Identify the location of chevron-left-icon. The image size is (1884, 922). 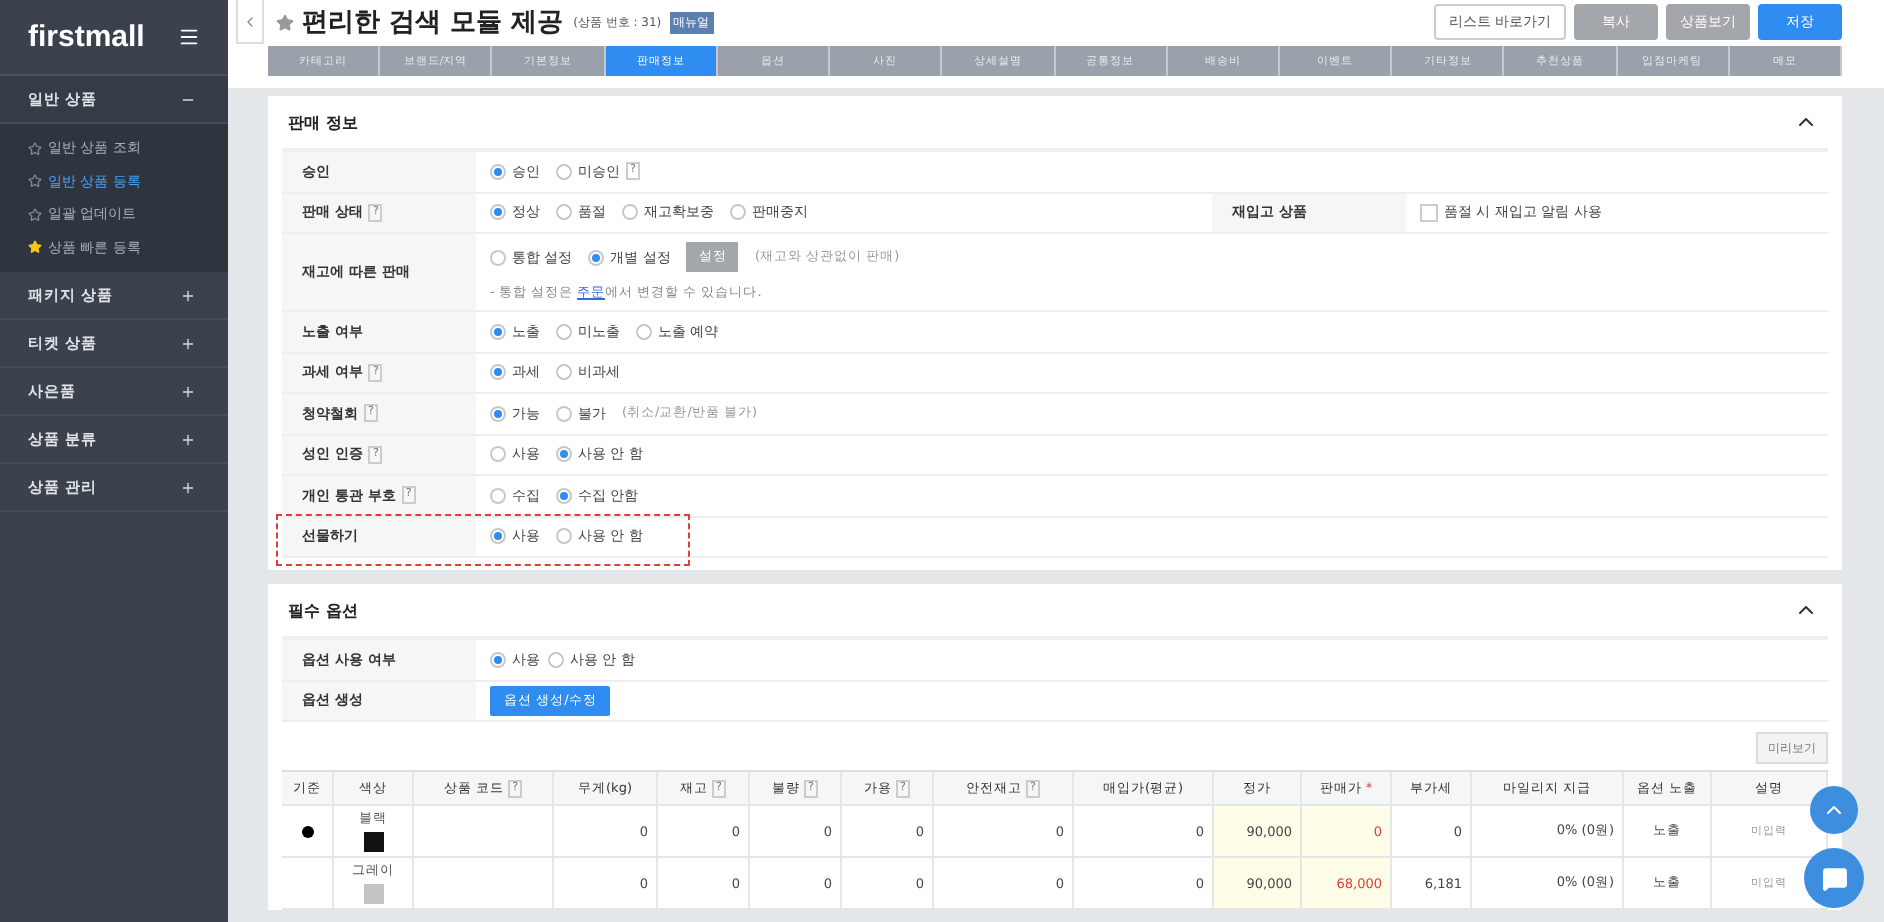
(250, 21).